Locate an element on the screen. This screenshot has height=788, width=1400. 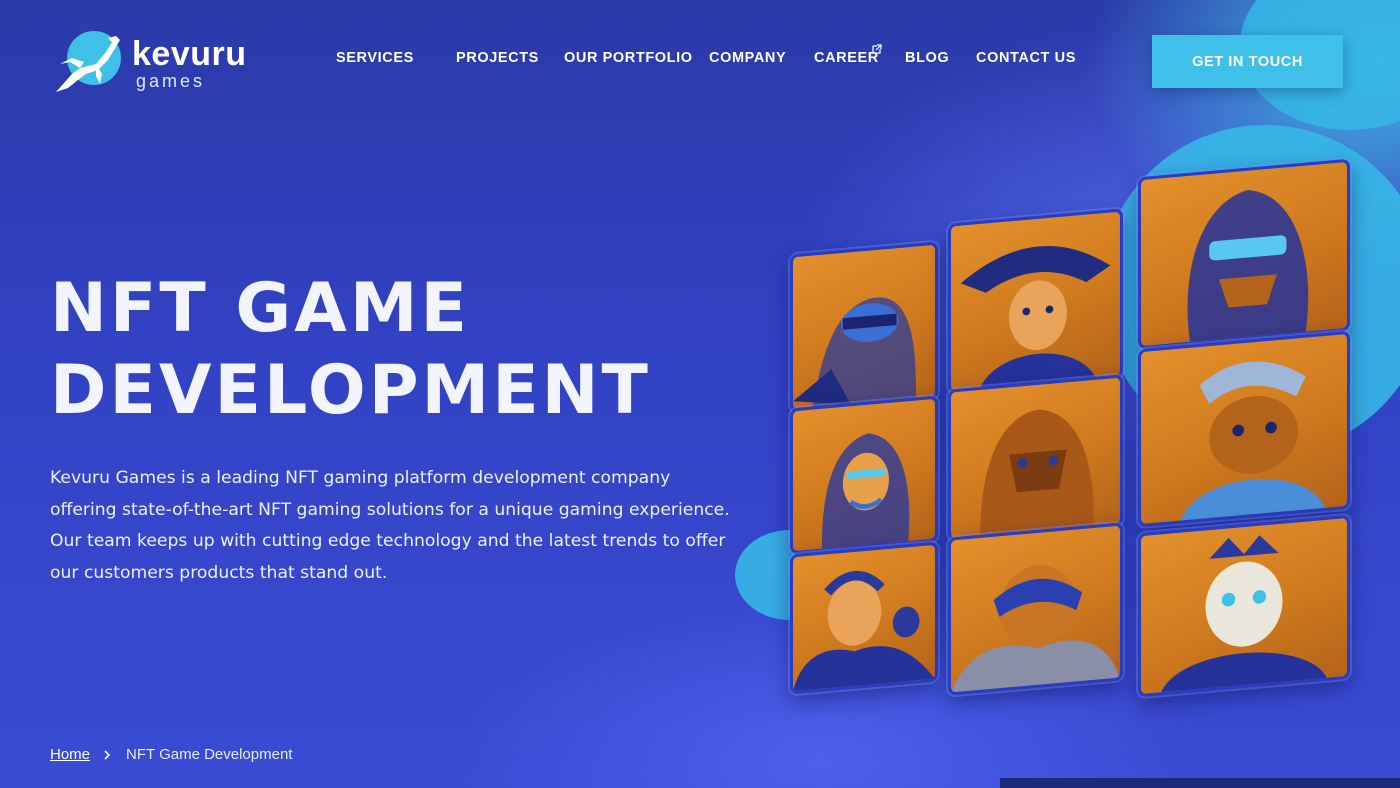
skeleton-king-portrait is located at coordinates (1244, 606).